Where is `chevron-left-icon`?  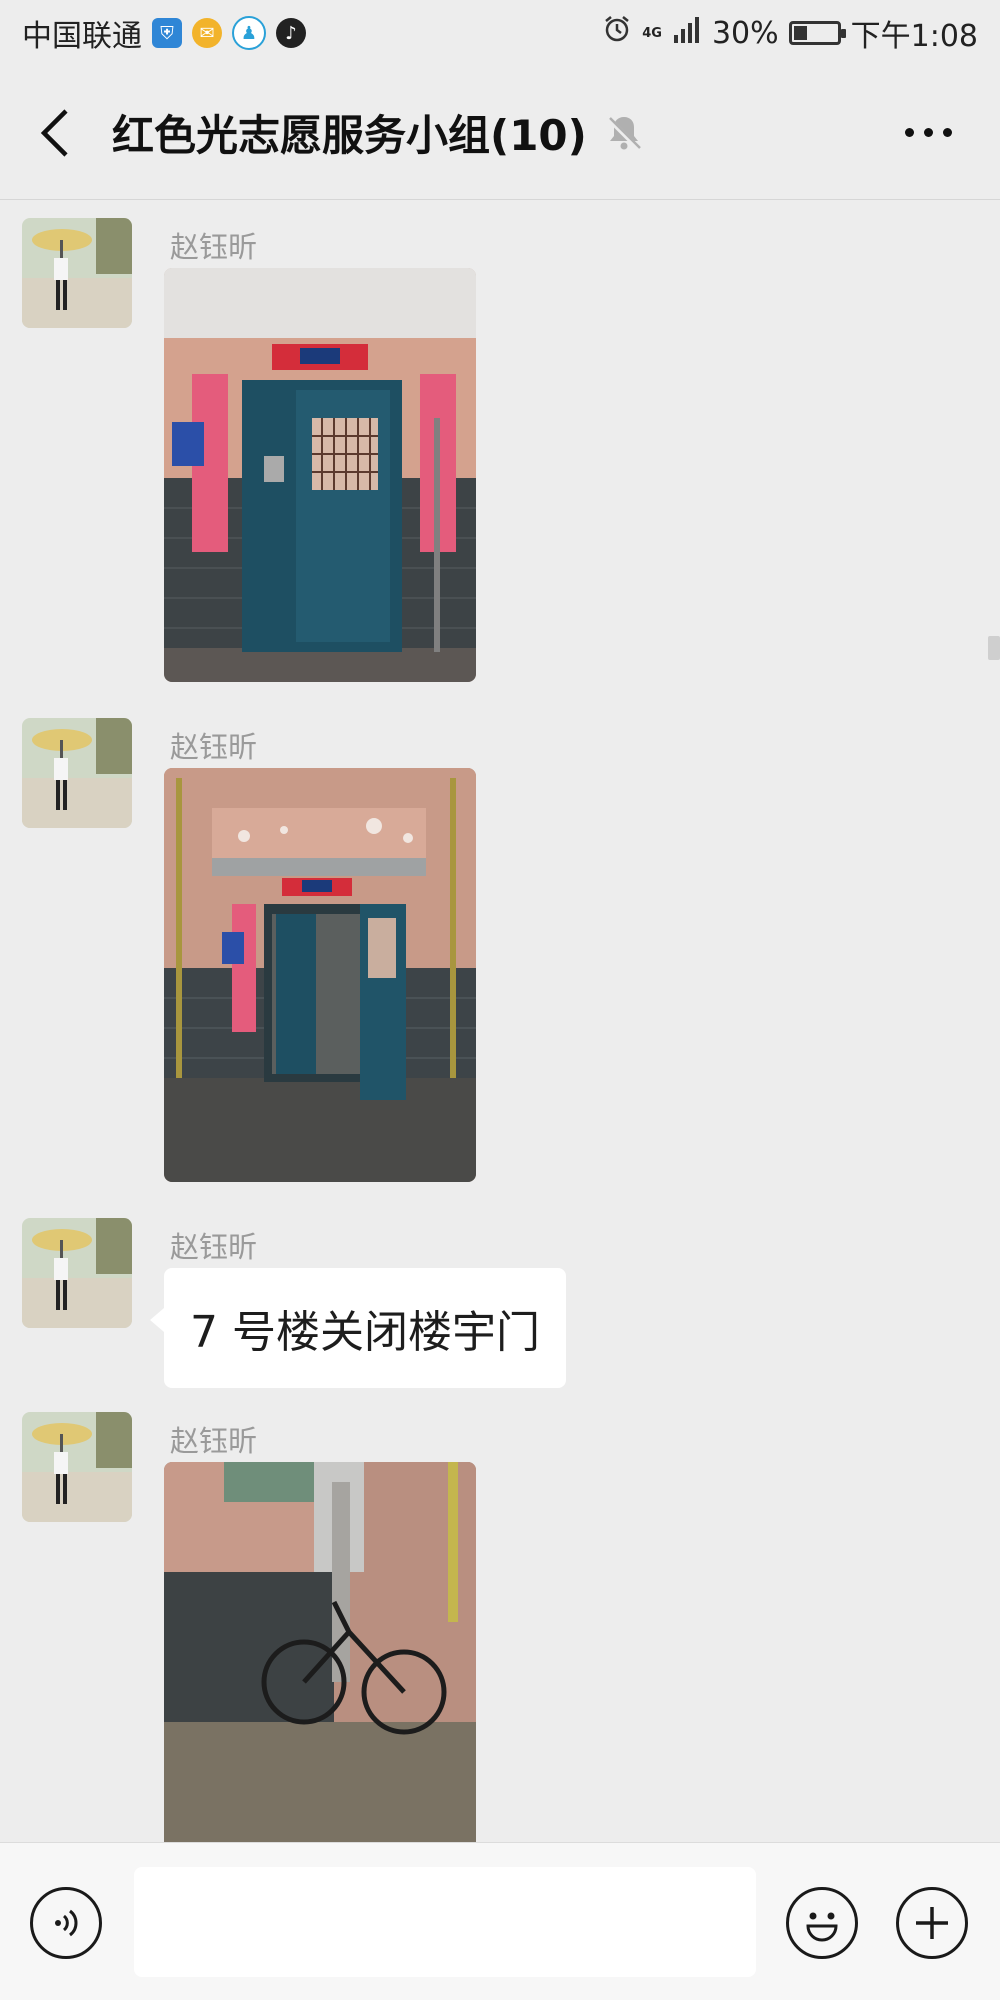 chevron-left-icon is located at coordinates (54, 132).